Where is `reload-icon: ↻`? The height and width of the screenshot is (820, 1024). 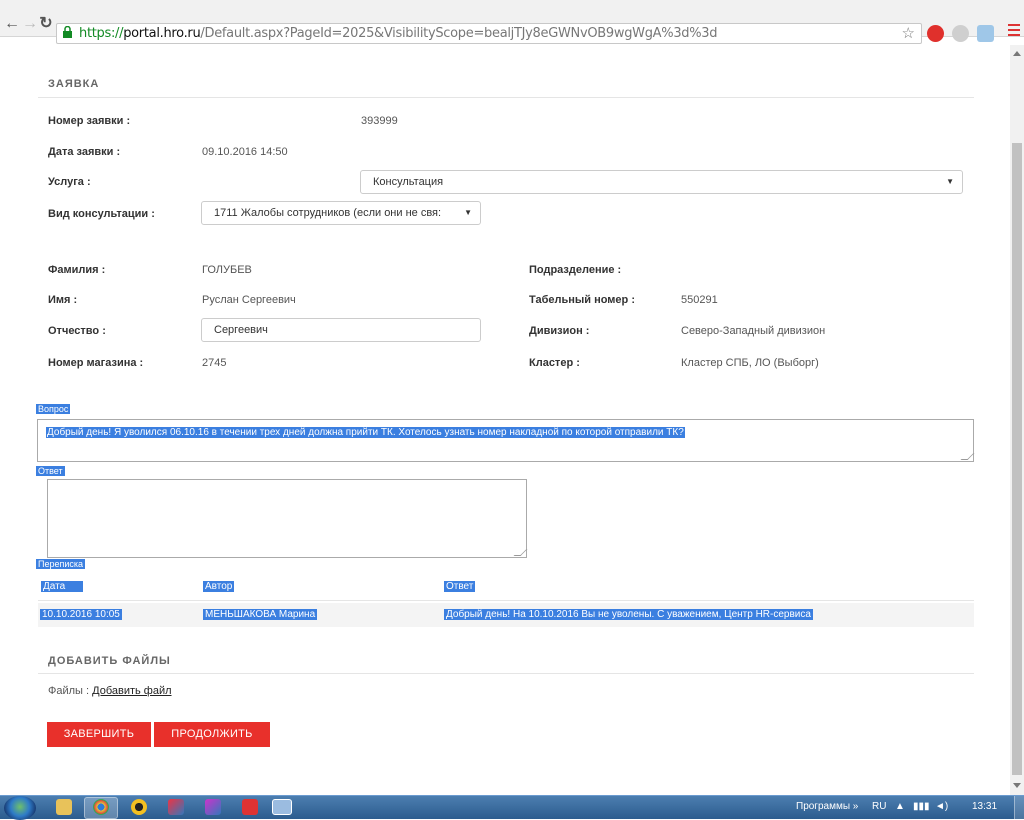 reload-icon: ↻ is located at coordinates (46, 24).